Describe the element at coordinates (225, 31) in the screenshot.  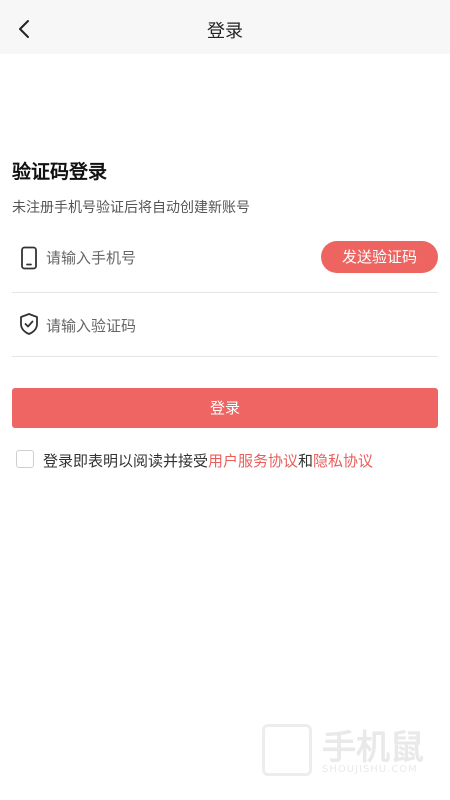
I see `nav-title: 登录` at that location.